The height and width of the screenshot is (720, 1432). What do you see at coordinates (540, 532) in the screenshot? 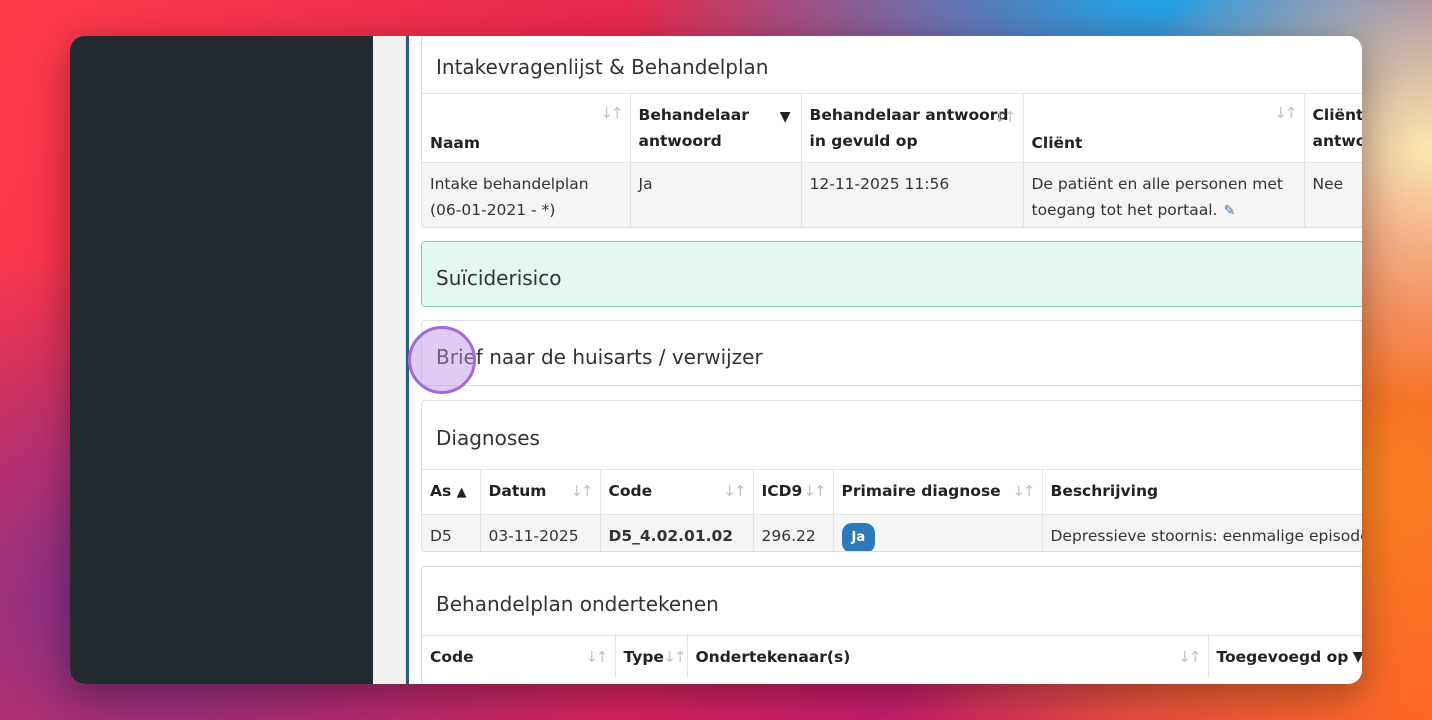
I see `cell-datum: 03-11-2025` at bounding box center [540, 532].